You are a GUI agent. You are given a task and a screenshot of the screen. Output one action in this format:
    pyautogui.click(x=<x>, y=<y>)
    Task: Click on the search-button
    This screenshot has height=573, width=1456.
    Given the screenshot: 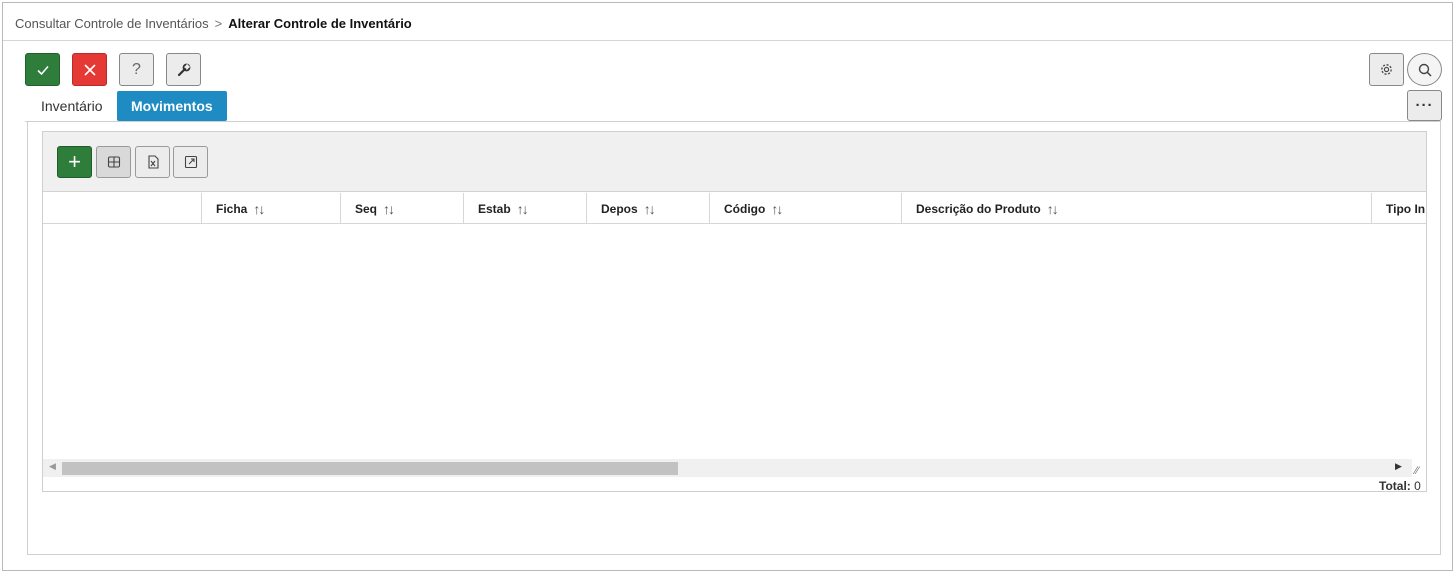 What is the action you would take?
    pyautogui.click(x=1424, y=69)
    